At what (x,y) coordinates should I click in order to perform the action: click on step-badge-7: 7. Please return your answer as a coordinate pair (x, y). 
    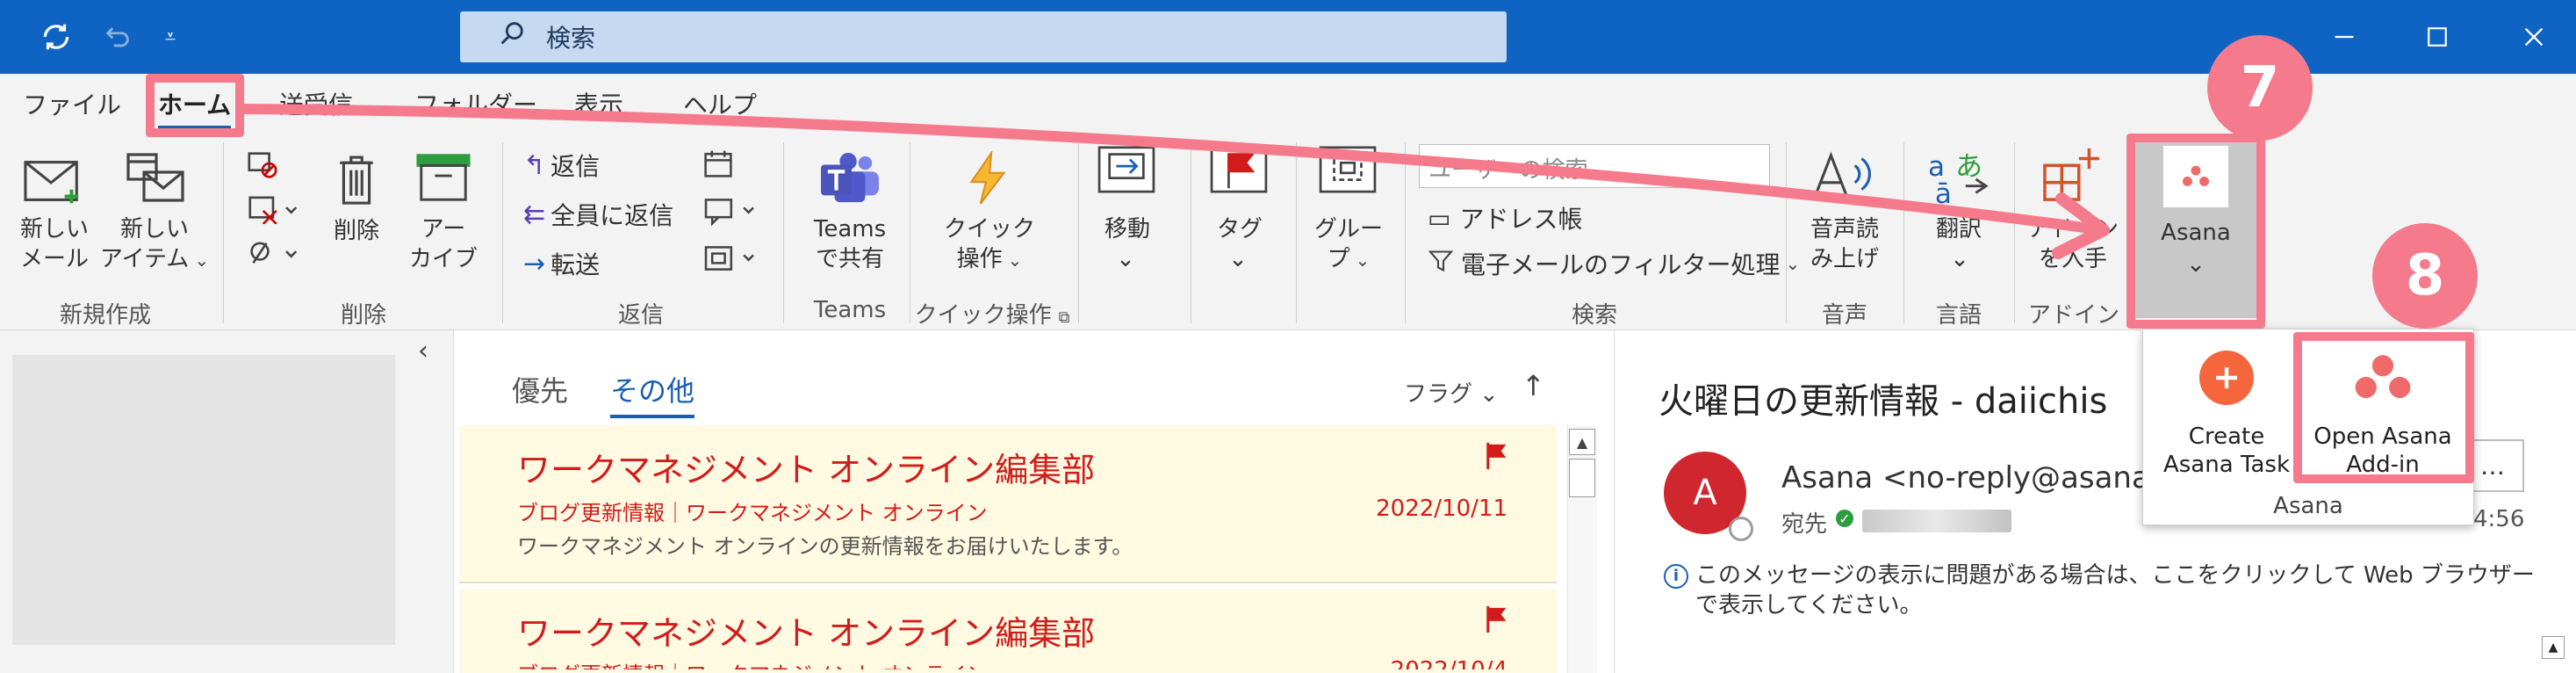
    Looking at the image, I should click on (2260, 88).